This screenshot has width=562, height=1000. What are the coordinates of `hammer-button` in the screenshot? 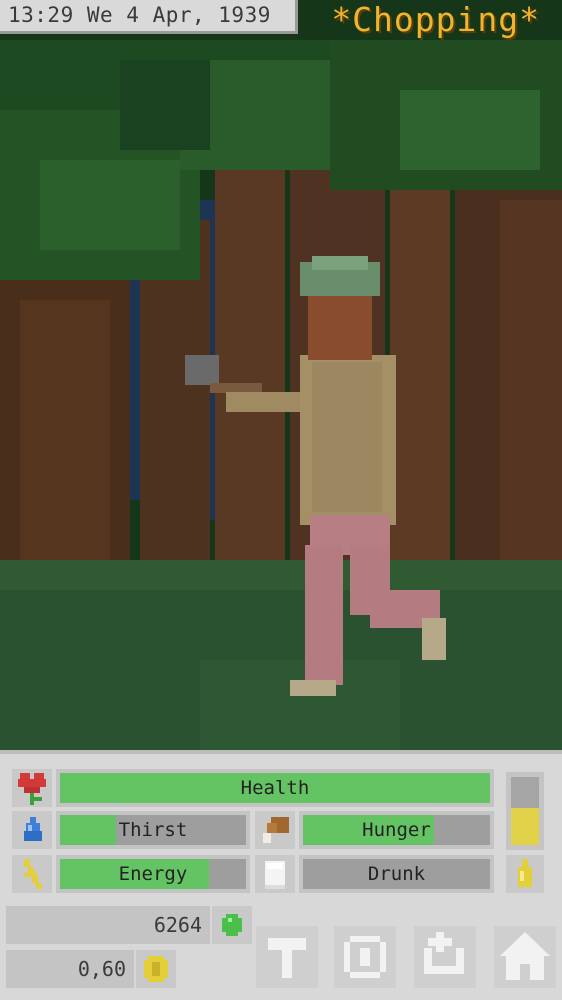 It's located at (287, 957).